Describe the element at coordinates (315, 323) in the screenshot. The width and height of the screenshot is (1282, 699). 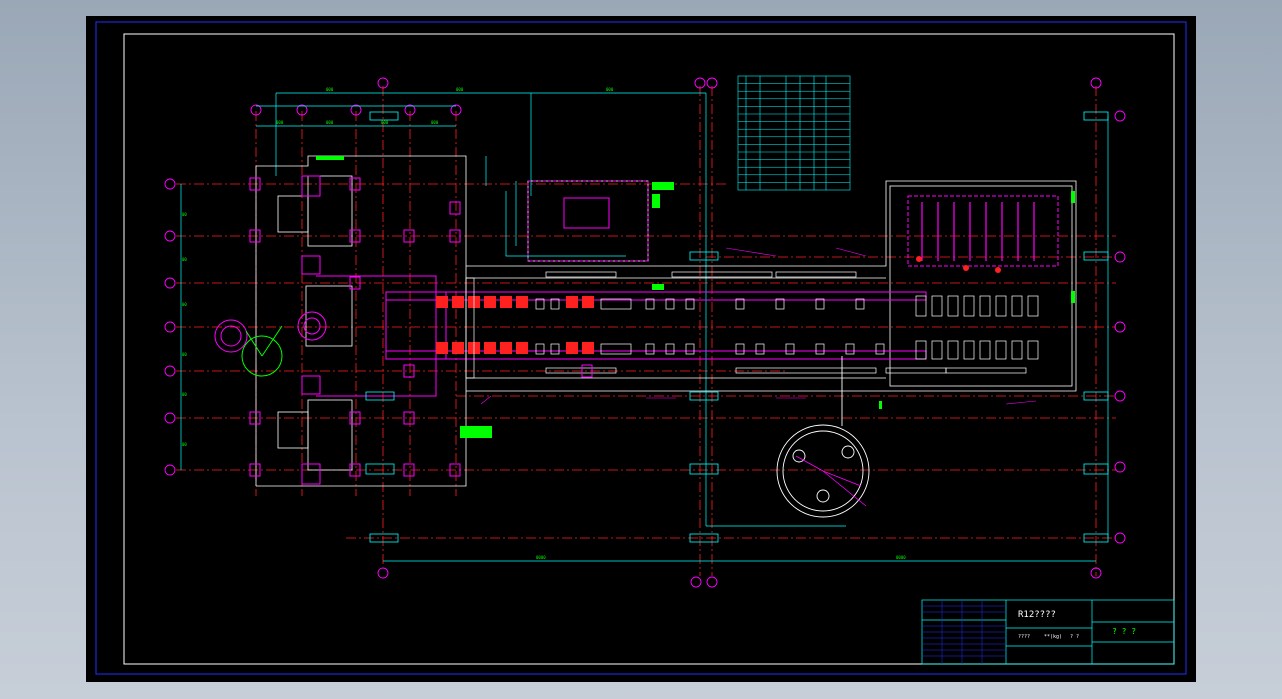
I see `left-machine-cells` at that location.